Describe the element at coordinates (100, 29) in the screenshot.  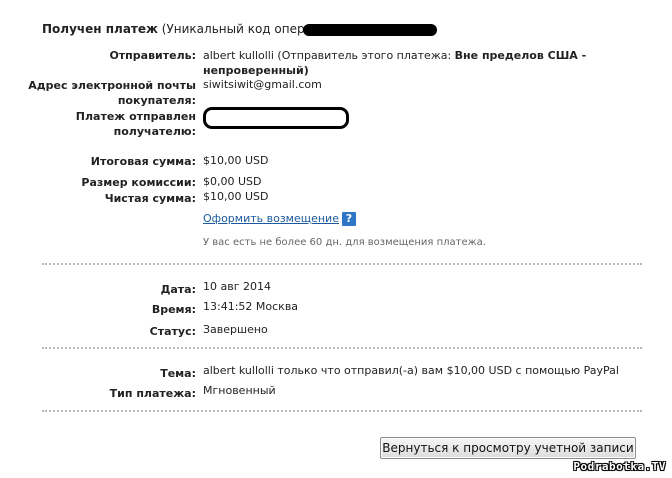
I see `received-label: Получен платеж` at that location.